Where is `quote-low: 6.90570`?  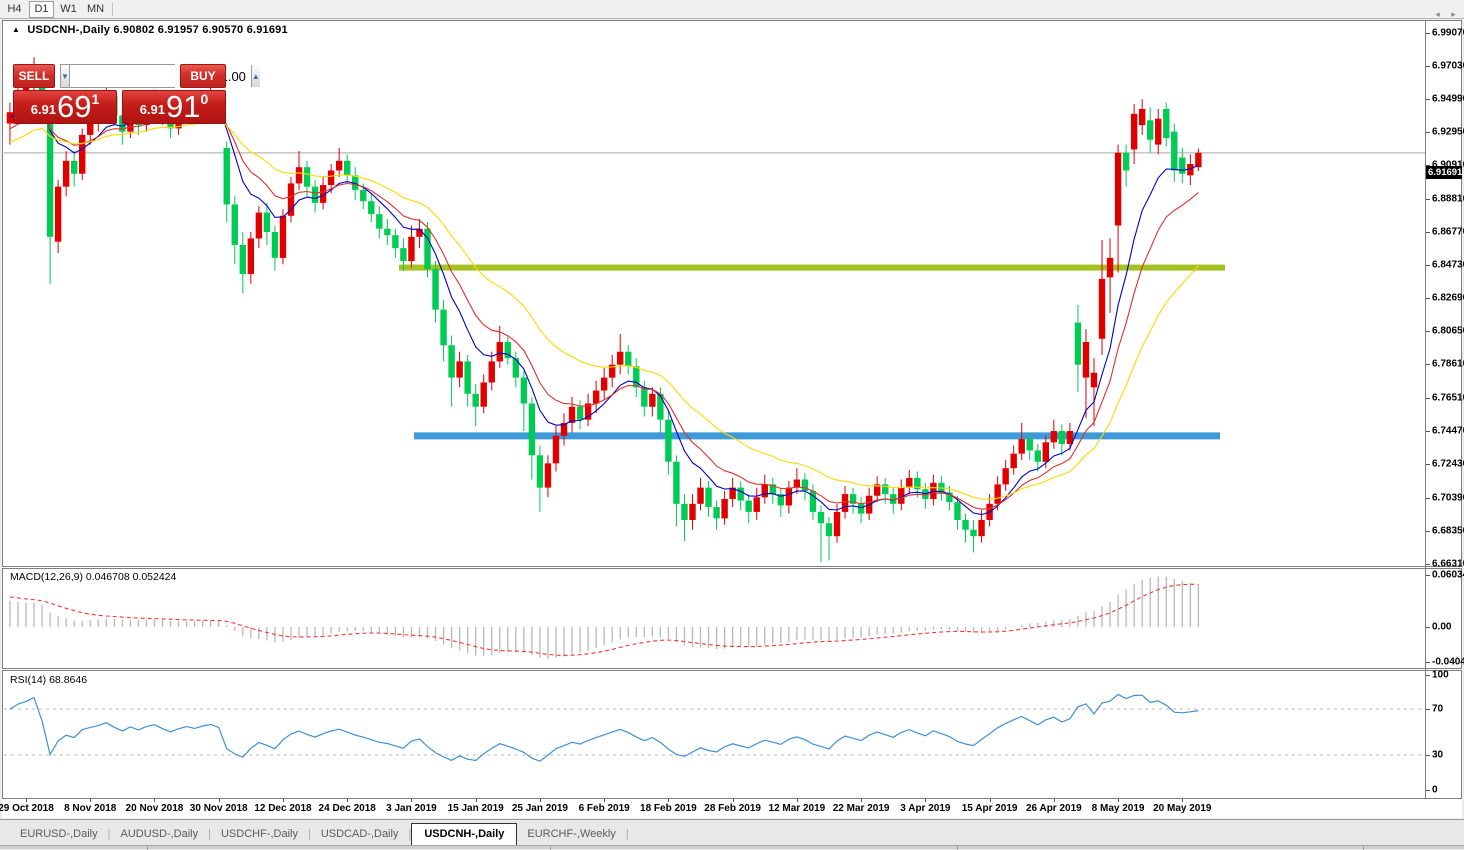 quote-low: 6.90570 is located at coordinates (223, 30).